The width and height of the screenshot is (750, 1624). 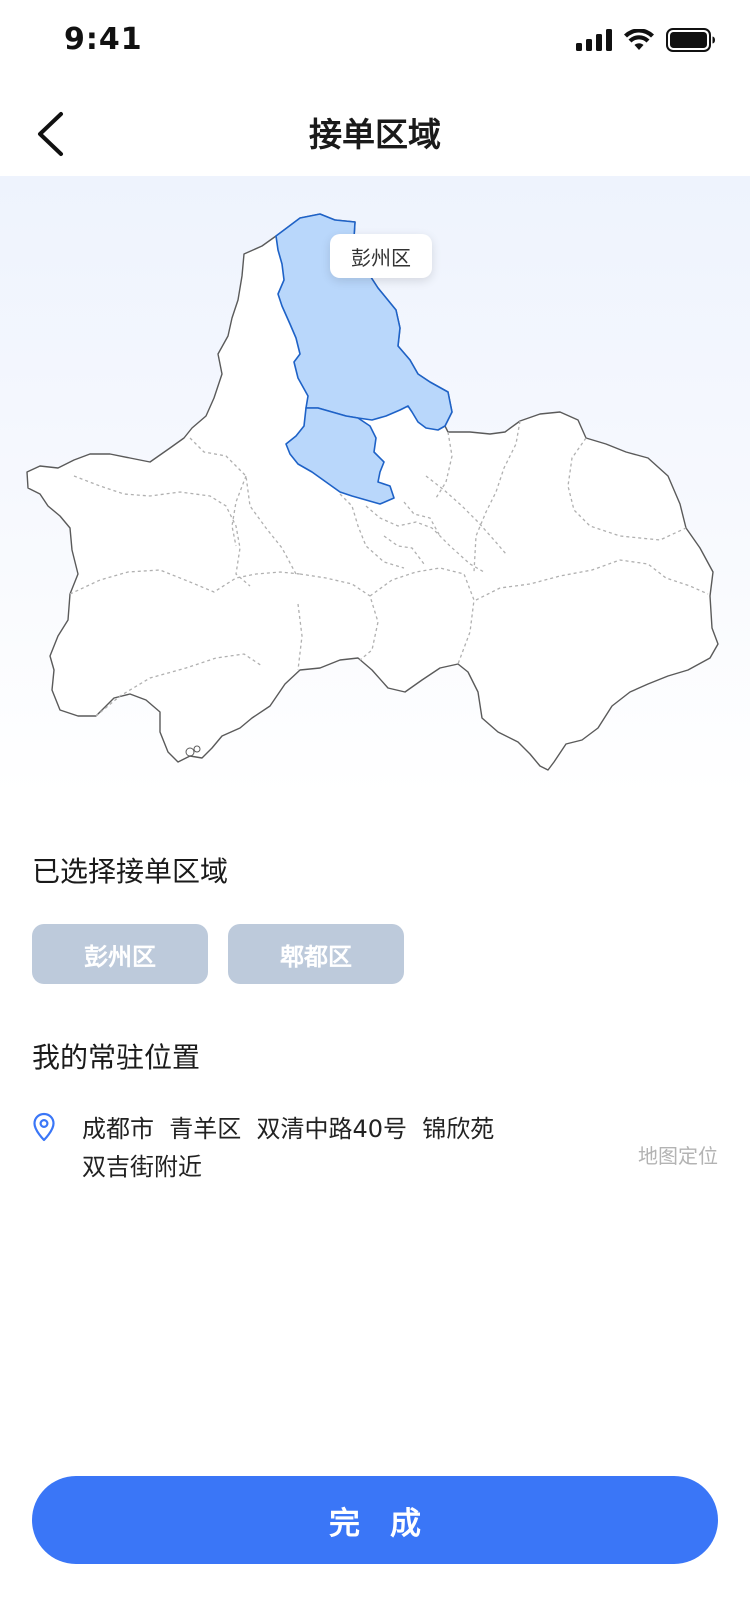 I want to click on location-pin-icon, so click(x=44, y=1127).